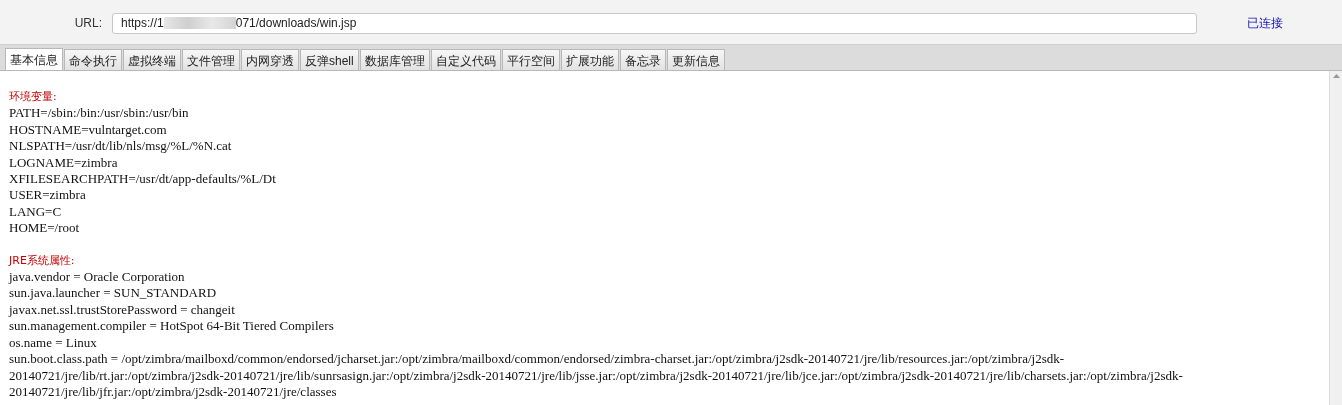 The height and width of the screenshot is (405, 1342). Describe the element at coordinates (270, 59) in the screenshot. I see `tab: 内网穿透` at that location.